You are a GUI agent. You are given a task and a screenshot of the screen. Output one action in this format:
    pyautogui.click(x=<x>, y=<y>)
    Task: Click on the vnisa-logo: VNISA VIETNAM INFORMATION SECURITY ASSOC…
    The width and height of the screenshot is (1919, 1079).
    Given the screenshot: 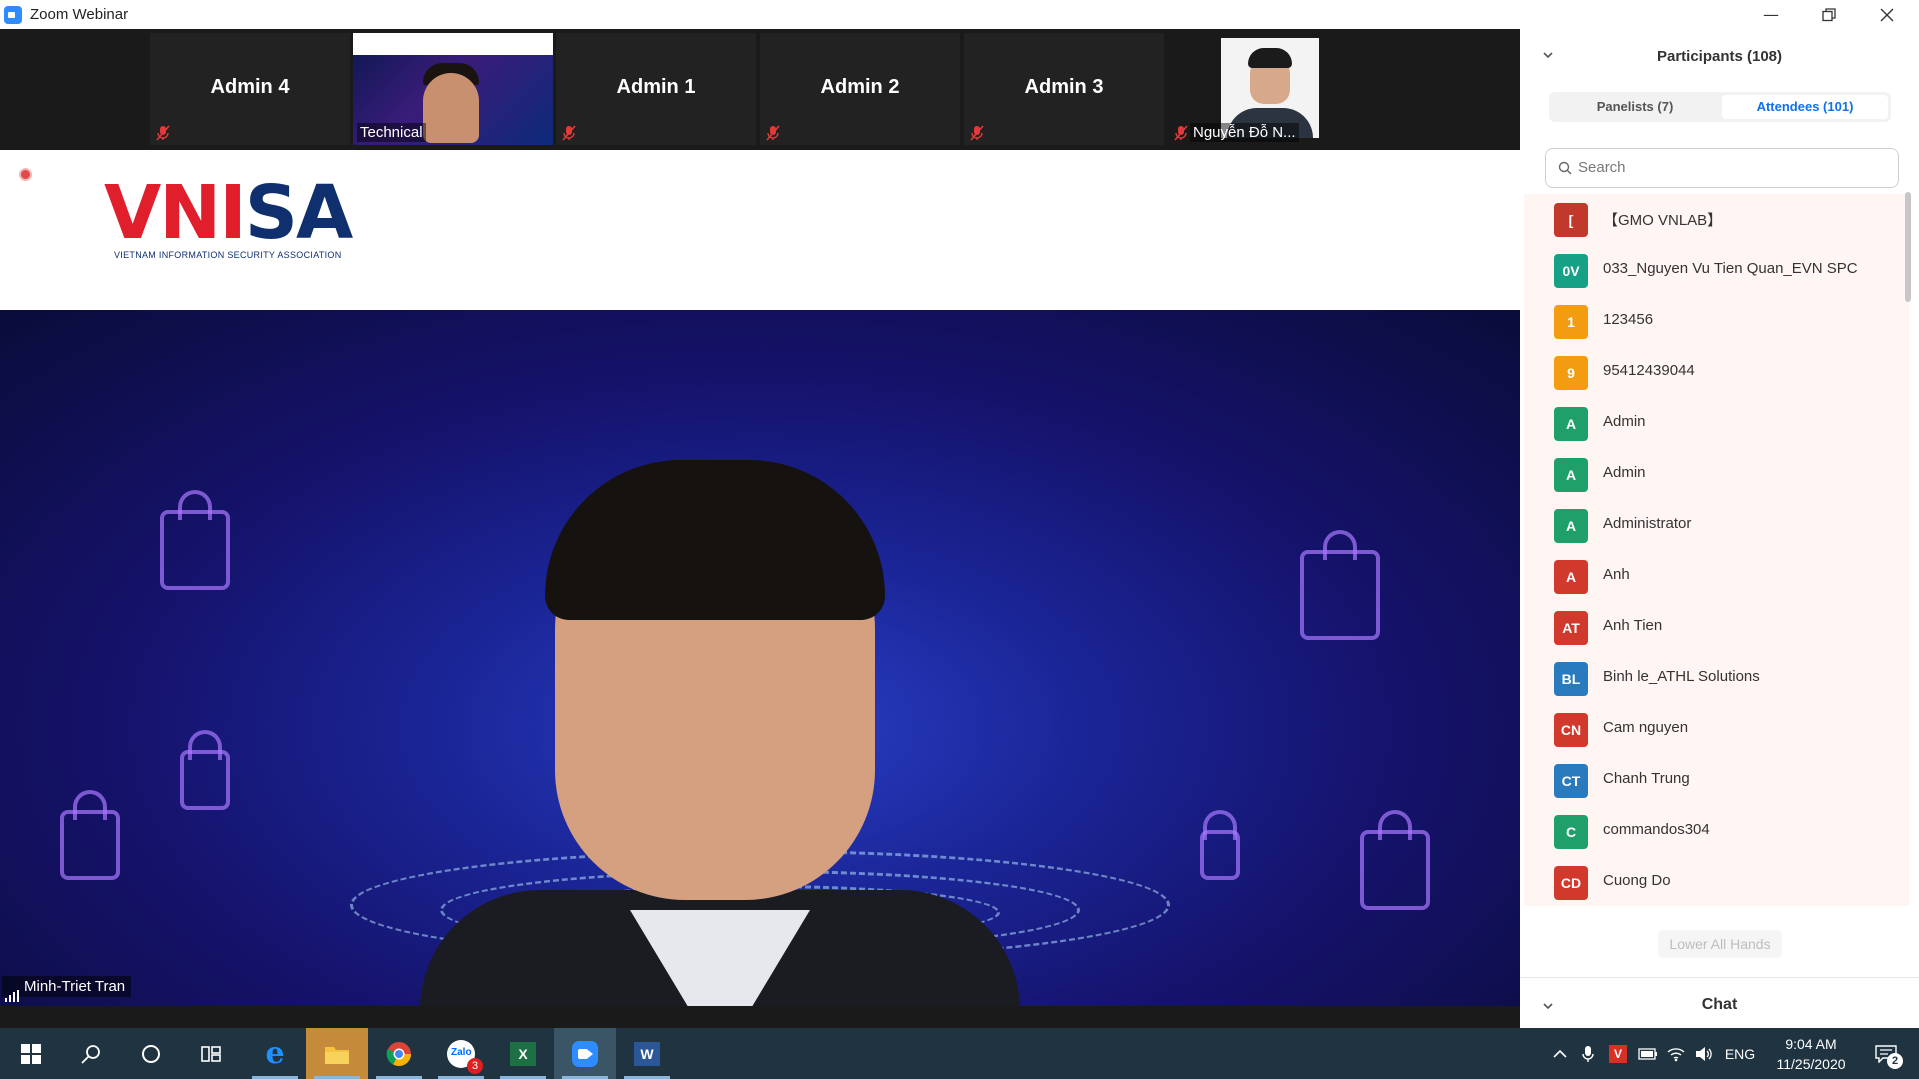 What is the action you would take?
    pyautogui.click(x=228, y=215)
    